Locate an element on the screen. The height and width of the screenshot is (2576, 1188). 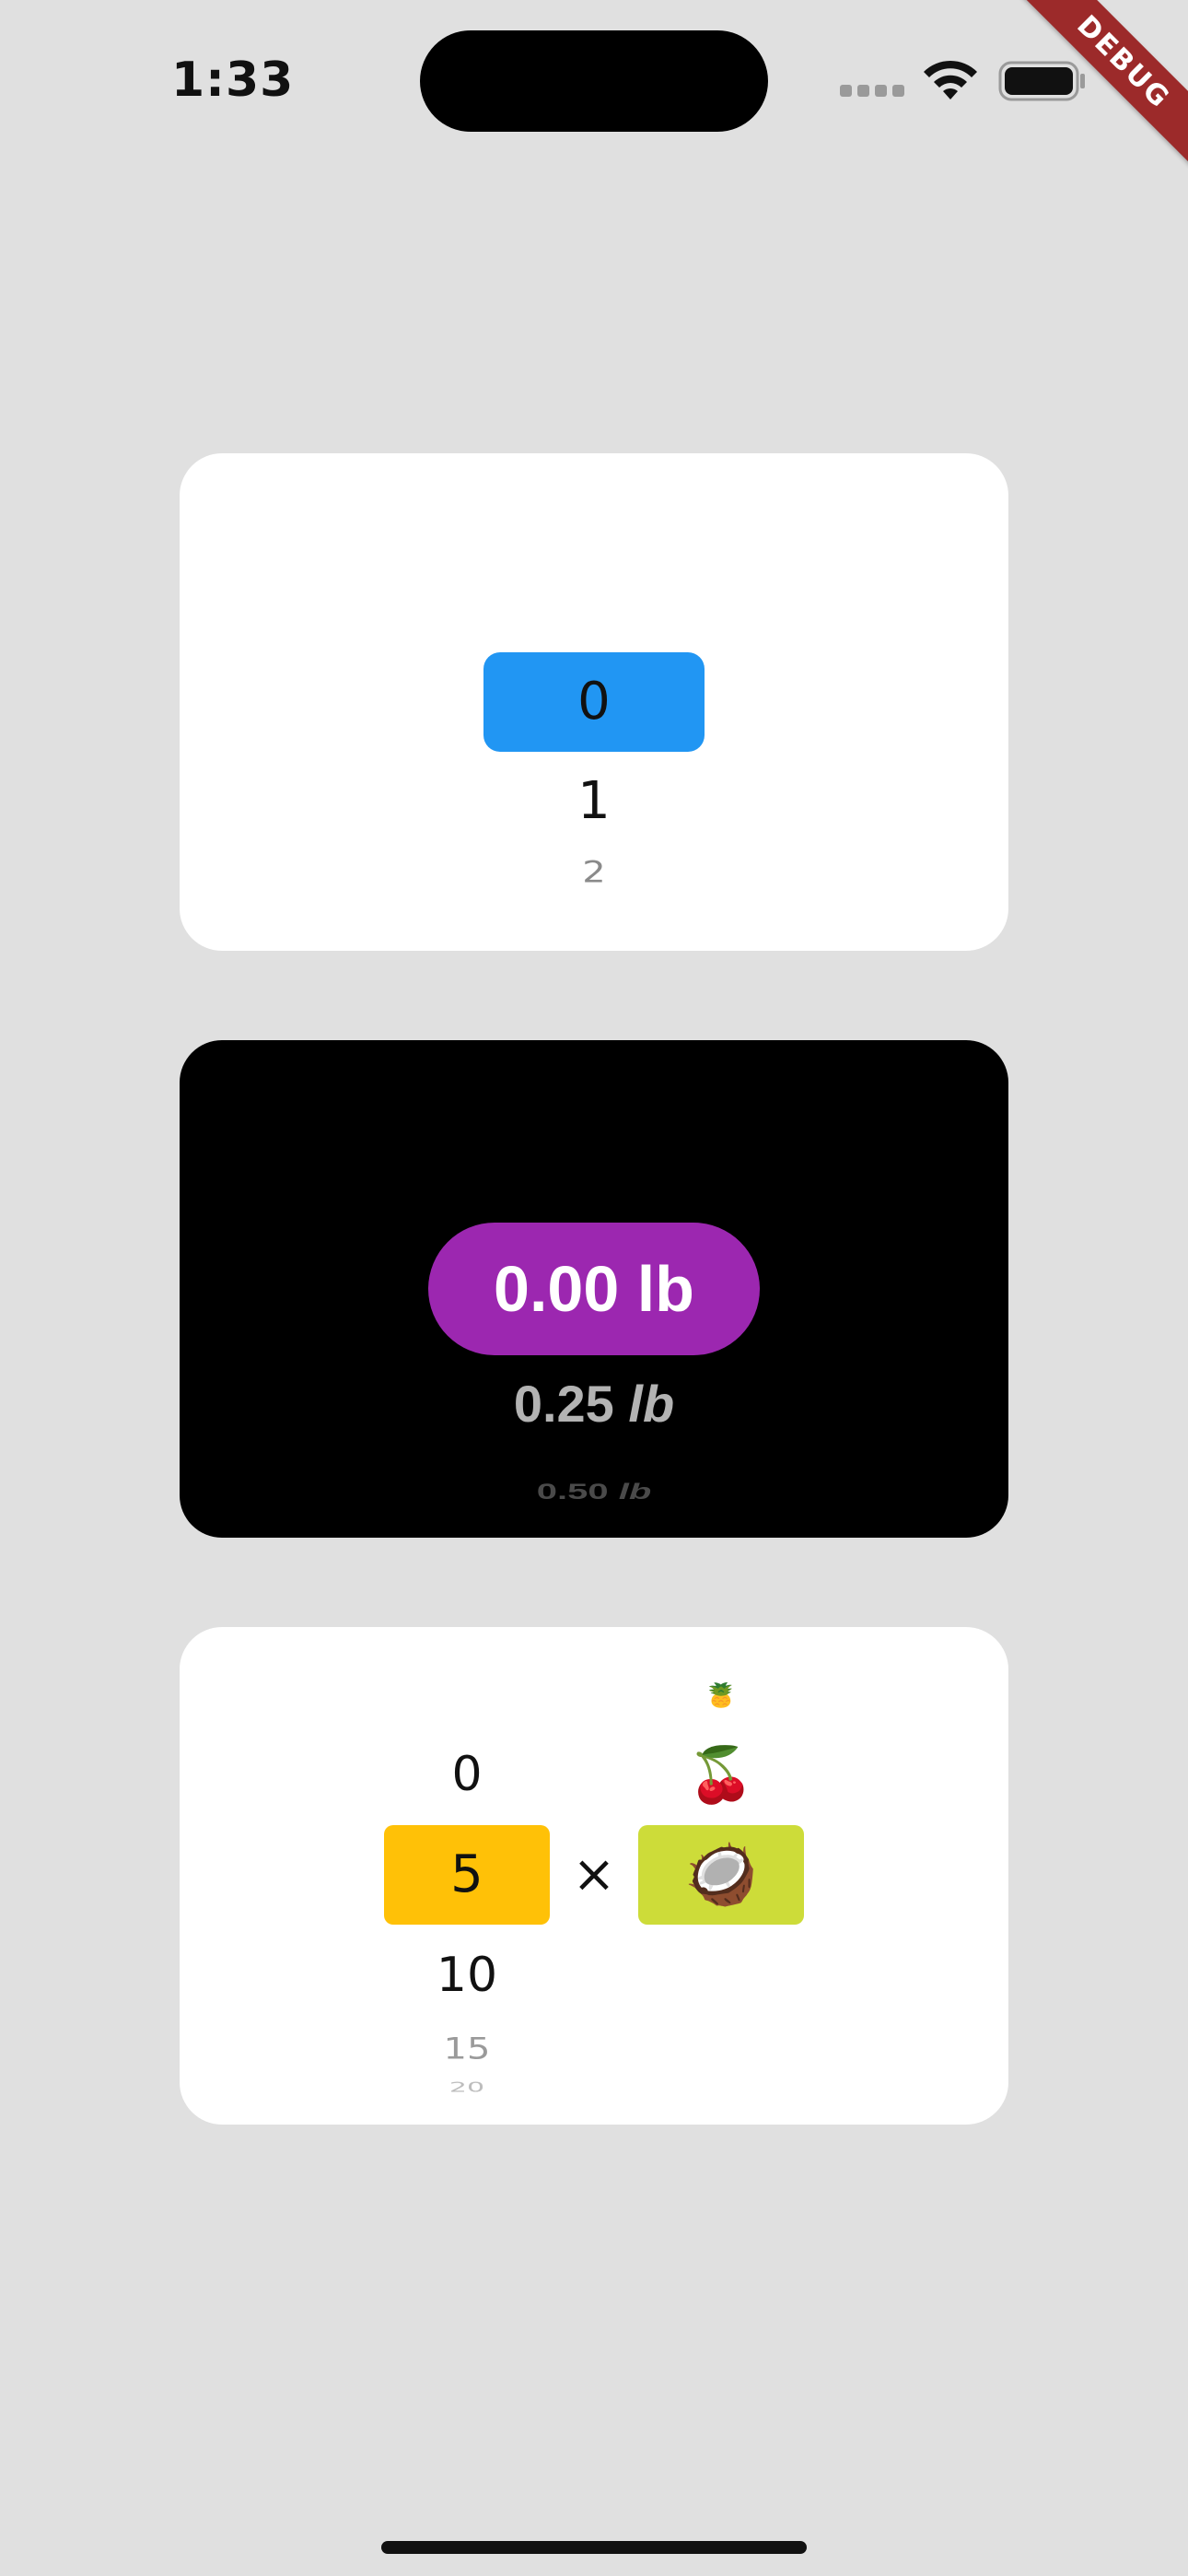
integer-picker-card: 0 1 2 is located at coordinates (594, 702).